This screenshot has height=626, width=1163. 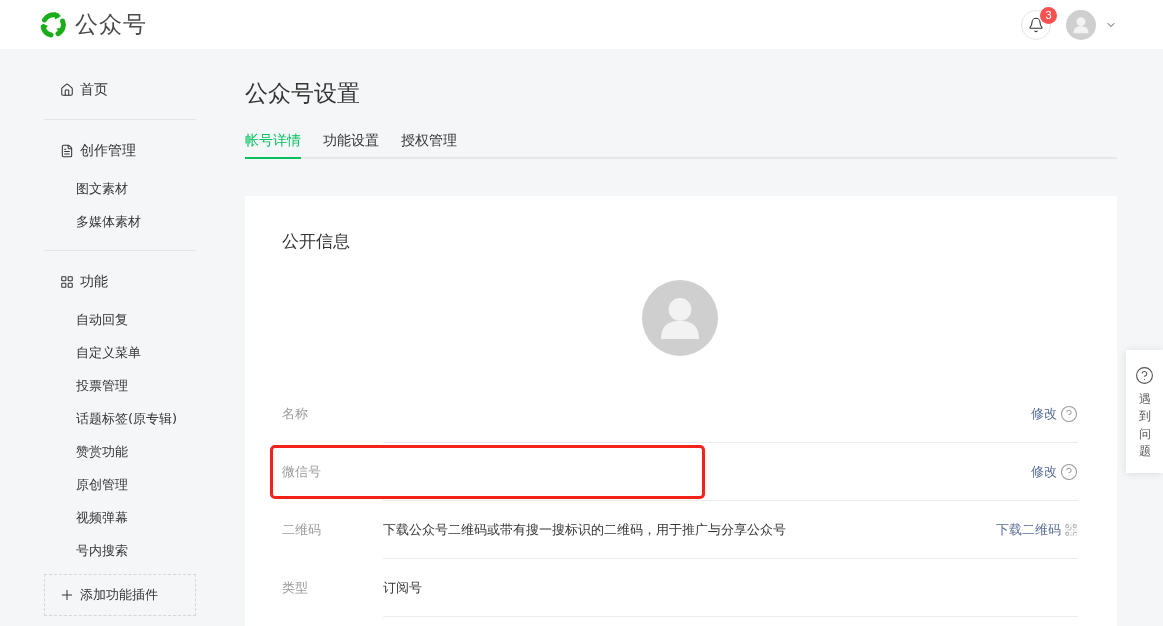 What do you see at coordinates (120, 319) in the screenshot?
I see `sidebar-item: 自动回复` at bounding box center [120, 319].